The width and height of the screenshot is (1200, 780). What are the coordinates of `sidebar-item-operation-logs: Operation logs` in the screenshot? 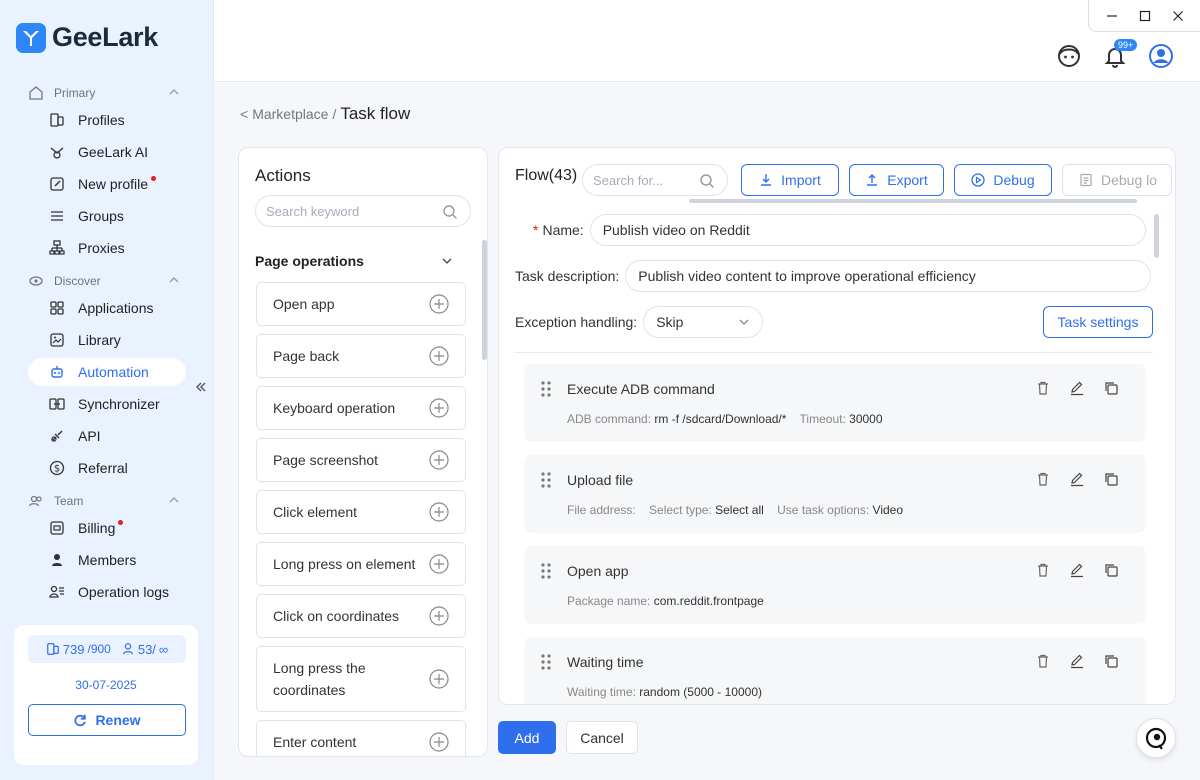 It's located at (107, 592).